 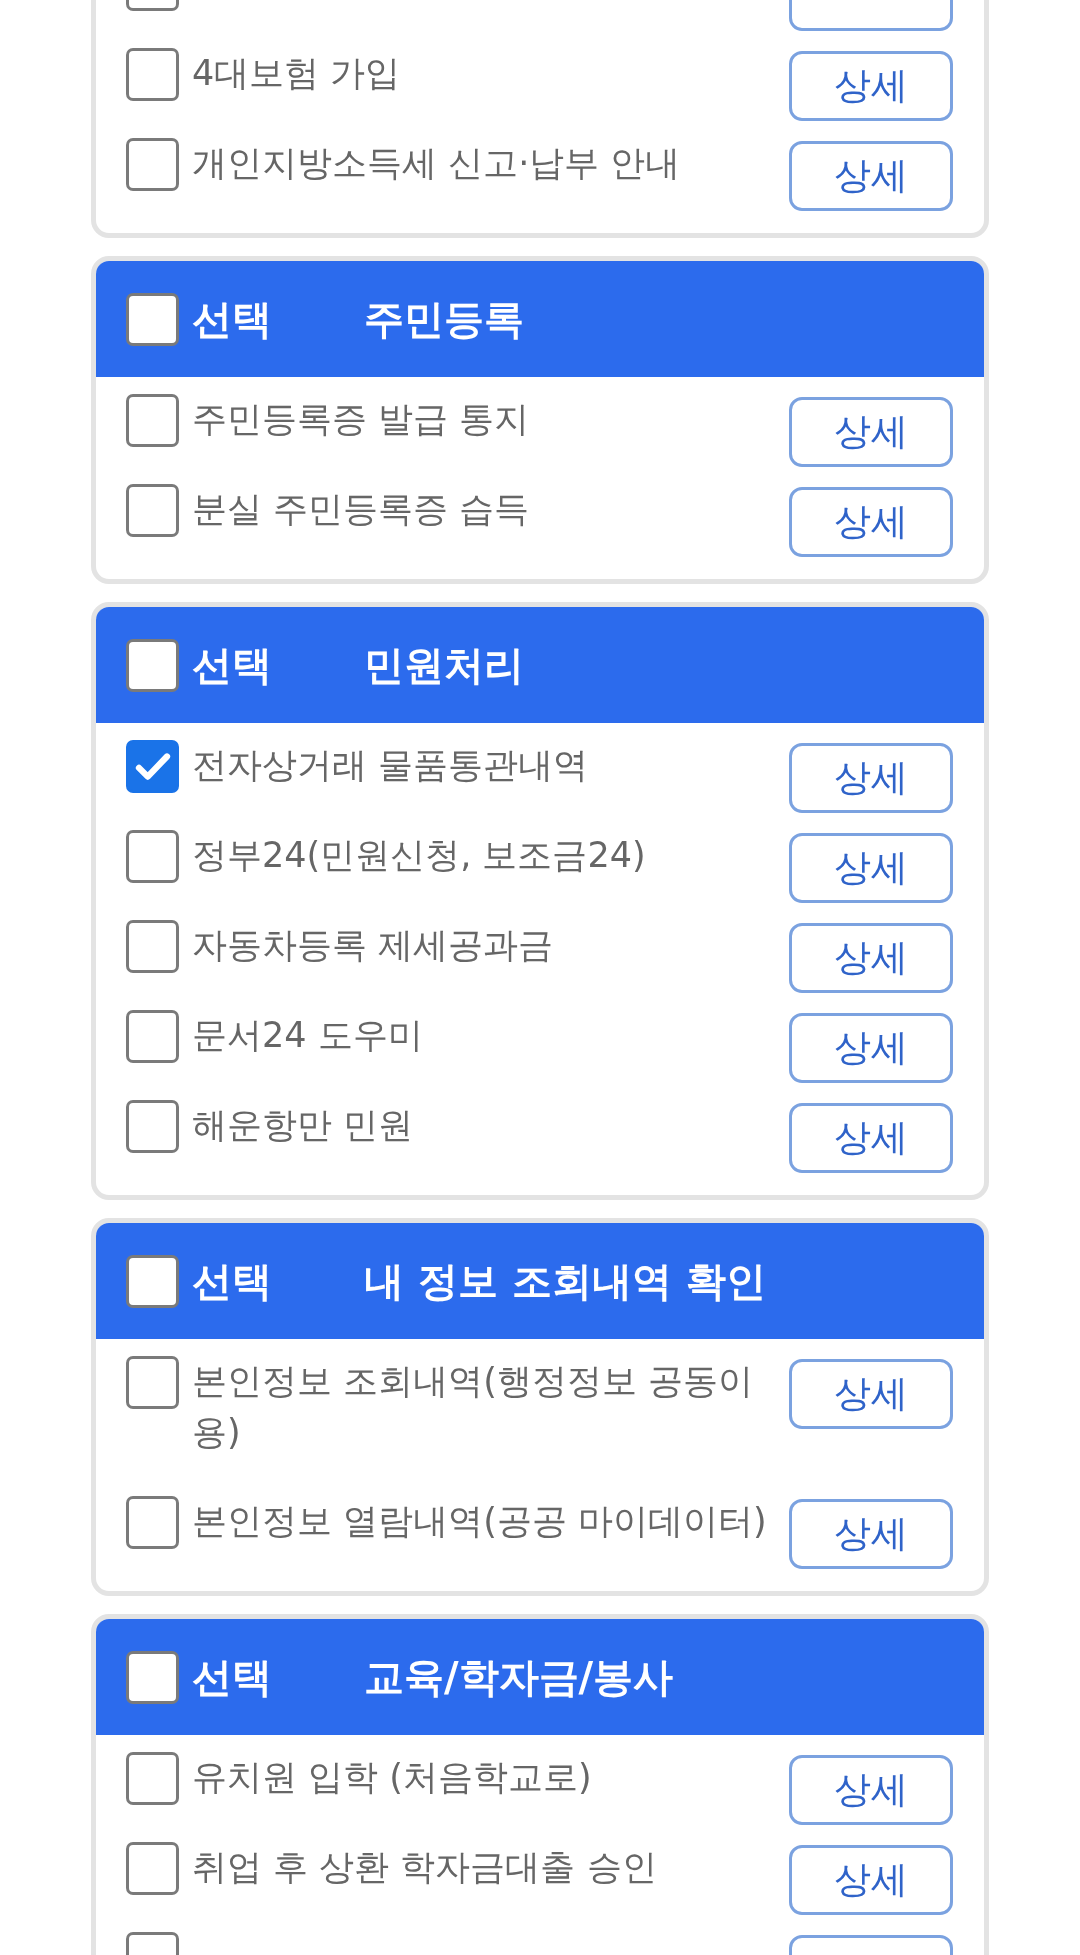 What do you see at coordinates (361, 509) in the screenshot?
I see `item-label: 분실 주민등록증 습득` at bounding box center [361, 509].